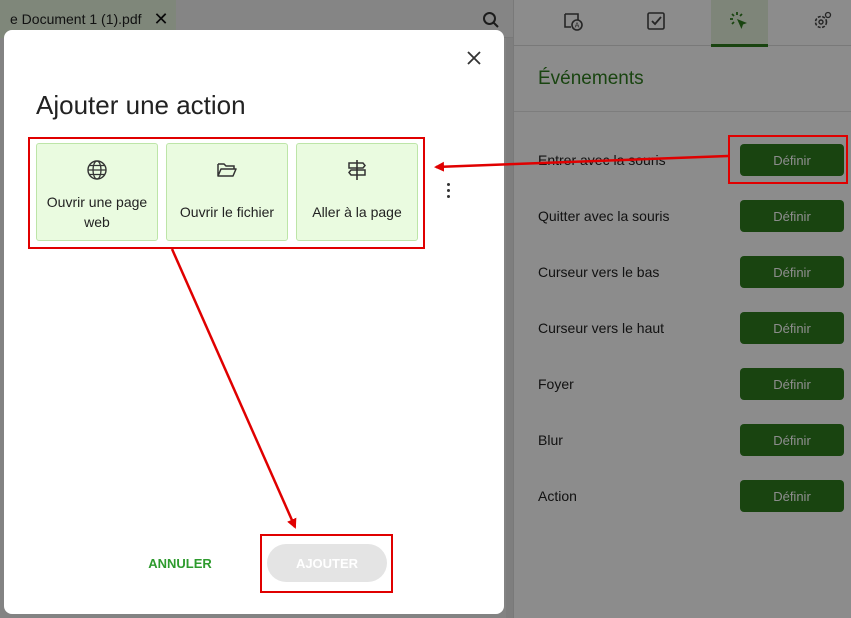 This screenshot has height=618, width=851. I want to click on add-button: AJOUTER, so click(327, 563).